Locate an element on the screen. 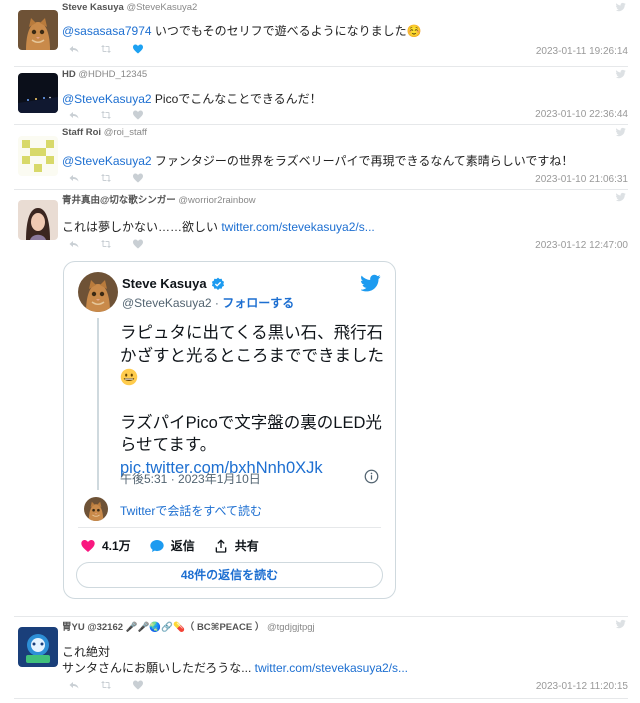  embed-author-name-row: Steve Kasuya is located at coordinates (173, 283).